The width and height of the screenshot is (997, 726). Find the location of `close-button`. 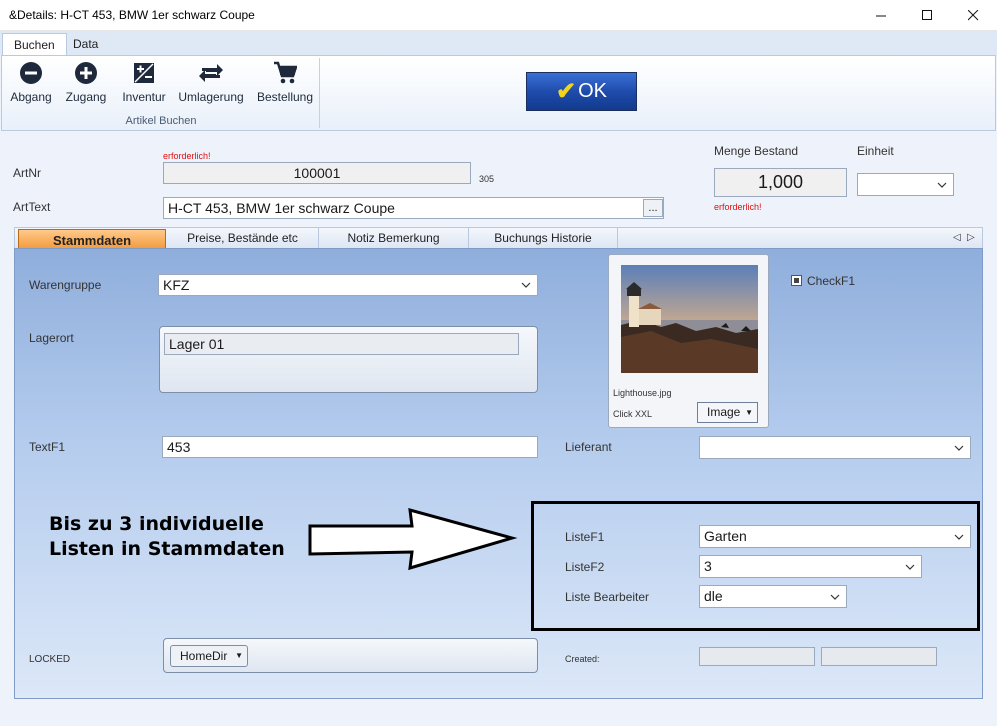

close-button is located at coordinates (973, 15).